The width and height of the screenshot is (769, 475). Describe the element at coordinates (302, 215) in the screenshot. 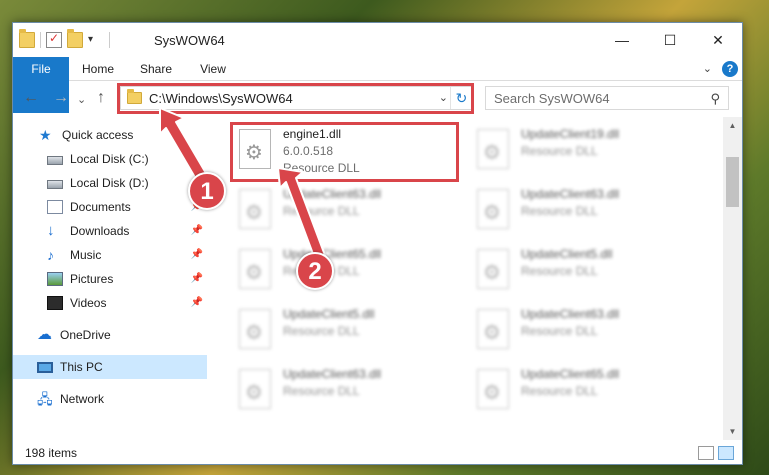

I see `arrow-to-file` at that location.